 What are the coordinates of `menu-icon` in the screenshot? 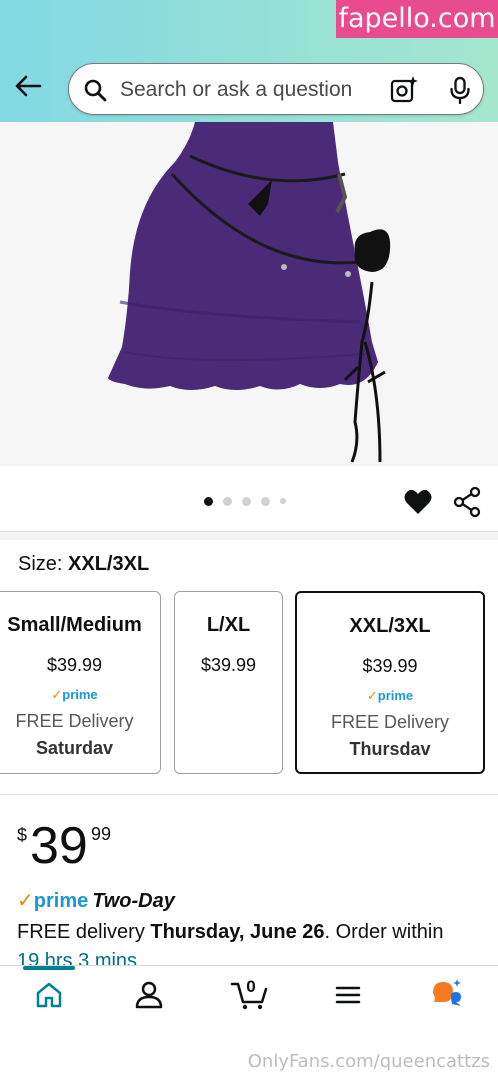 It's located at (348, 995).